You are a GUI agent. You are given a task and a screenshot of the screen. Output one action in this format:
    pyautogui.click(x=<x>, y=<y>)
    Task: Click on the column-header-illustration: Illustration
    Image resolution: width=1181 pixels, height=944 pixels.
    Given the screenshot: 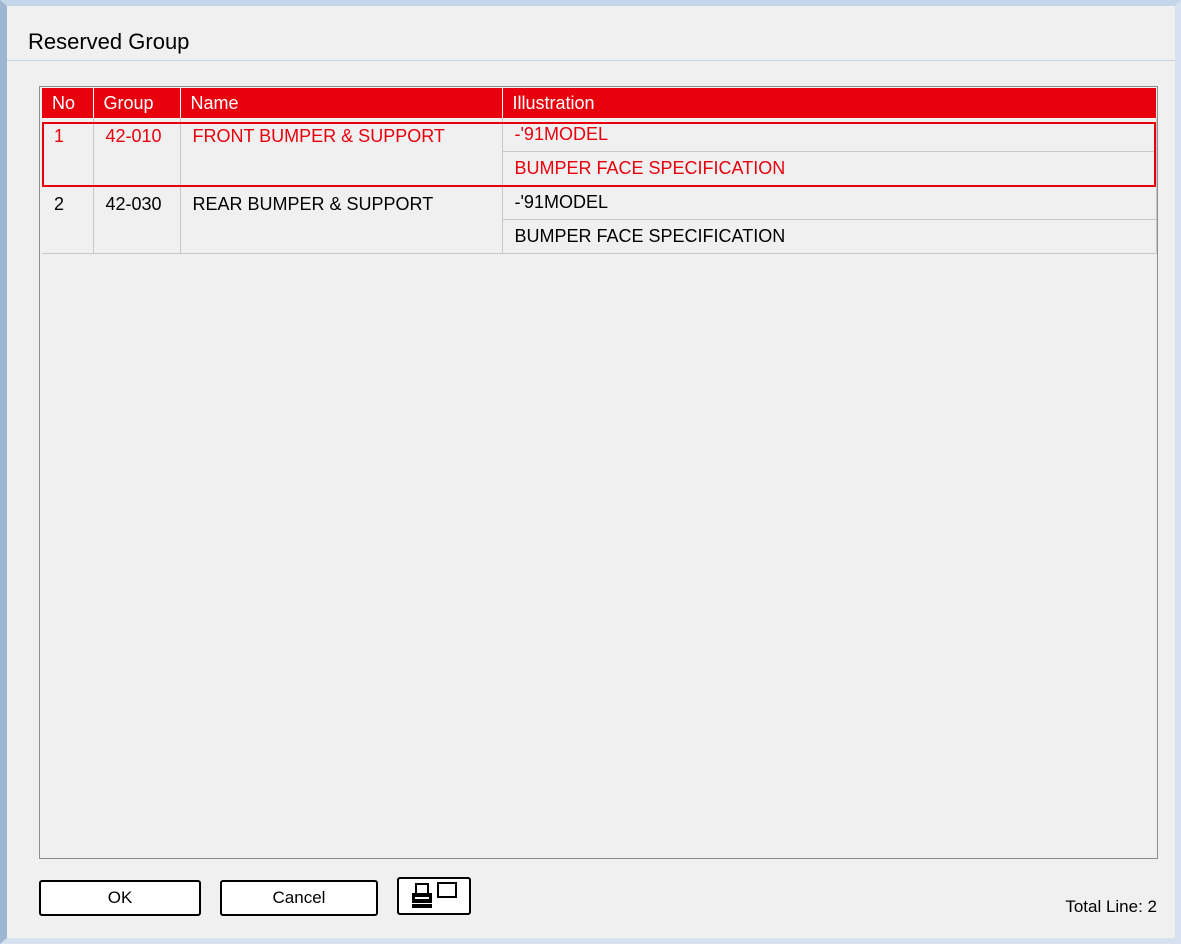 What is the action you would take?
    pyautogui.click(x=829, y=103)
    